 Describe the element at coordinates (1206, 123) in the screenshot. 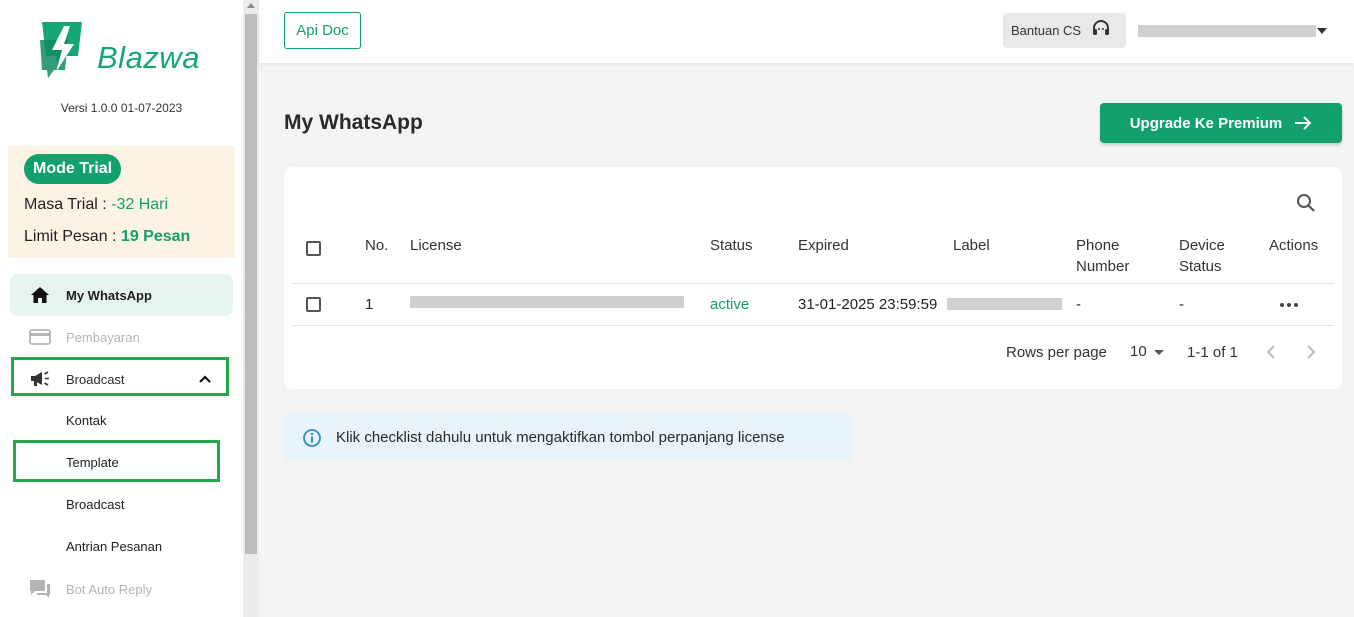

I see `upgrade-label: Upgrade Ke Premium` at that location.